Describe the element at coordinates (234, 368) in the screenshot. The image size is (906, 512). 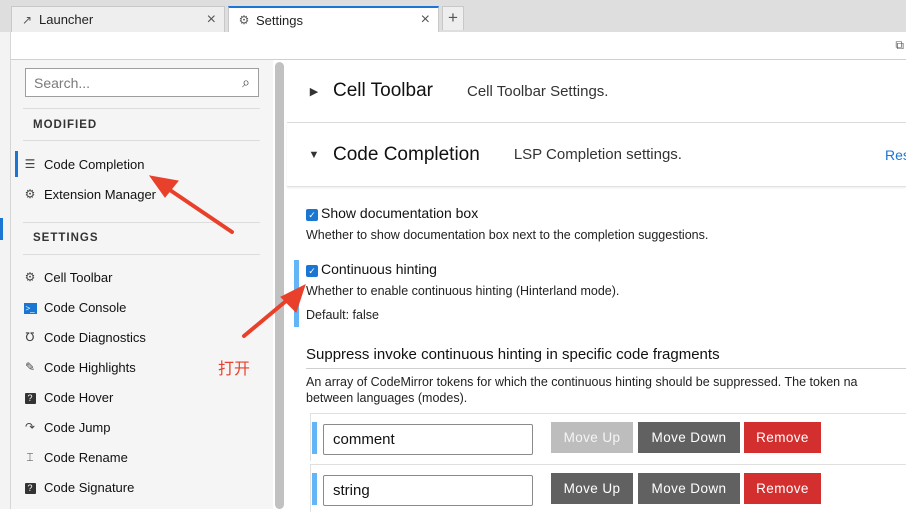
I see `annotation-label: 打开` at that location.